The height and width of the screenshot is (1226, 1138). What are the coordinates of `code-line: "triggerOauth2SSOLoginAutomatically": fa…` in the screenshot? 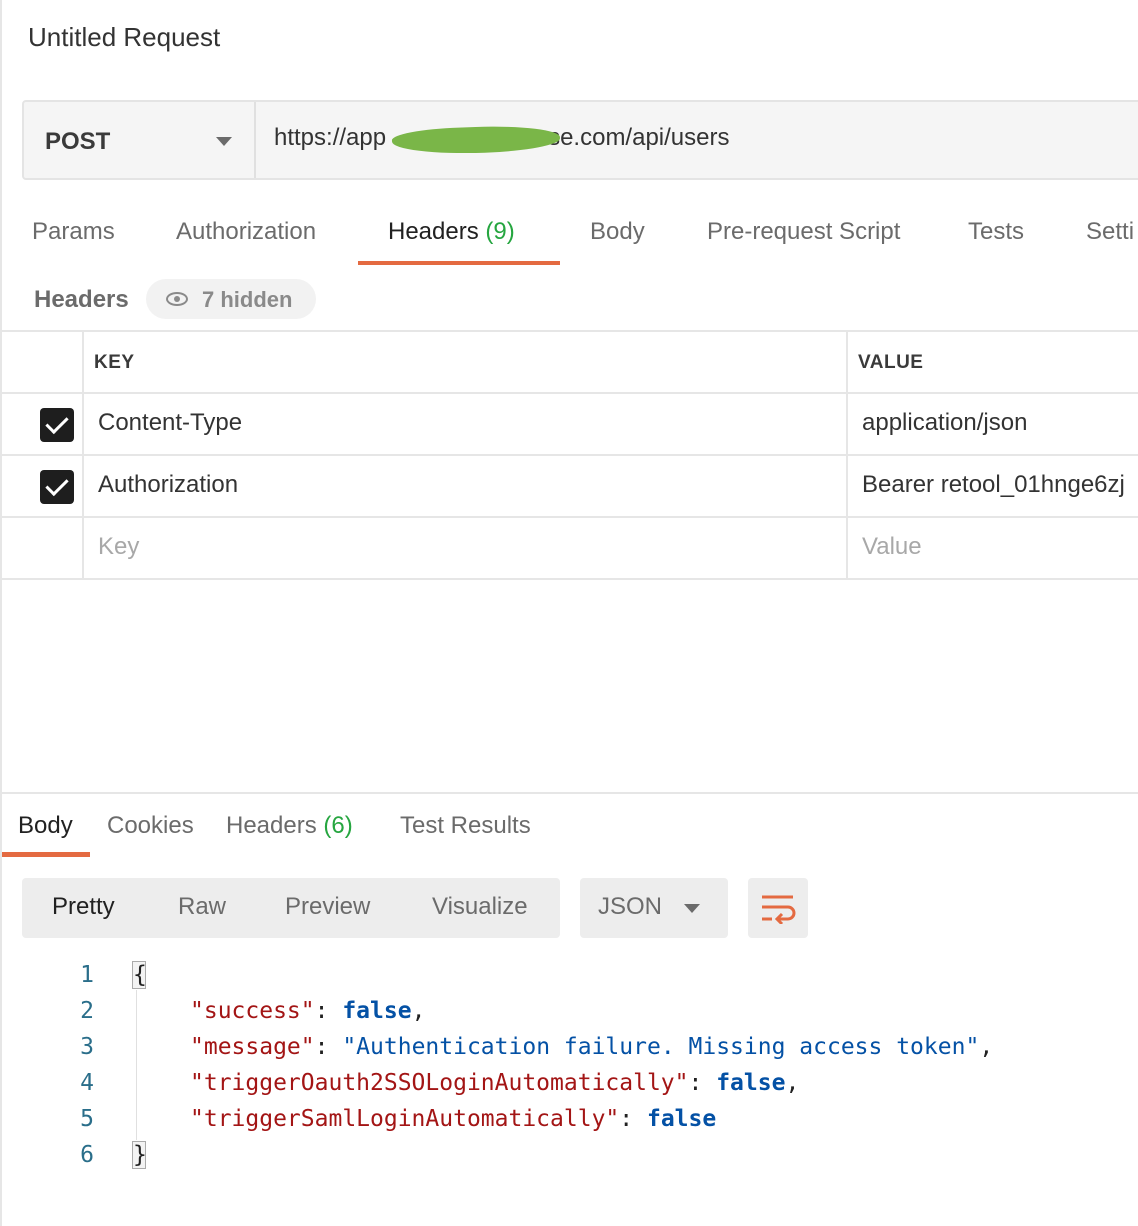 It's located at (495, 1083).